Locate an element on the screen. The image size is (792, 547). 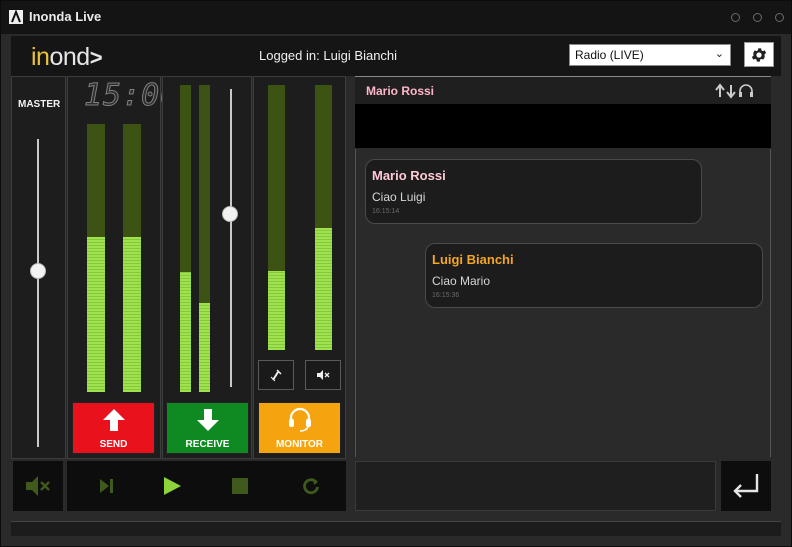
window-title: Inonda Live is located at coordinates (65, 16).